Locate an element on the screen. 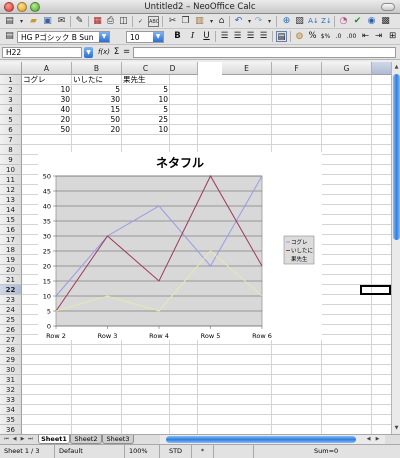 This screenshot has height=458, width=400. row-header-22: 22 is located at coordinates (11, 290).